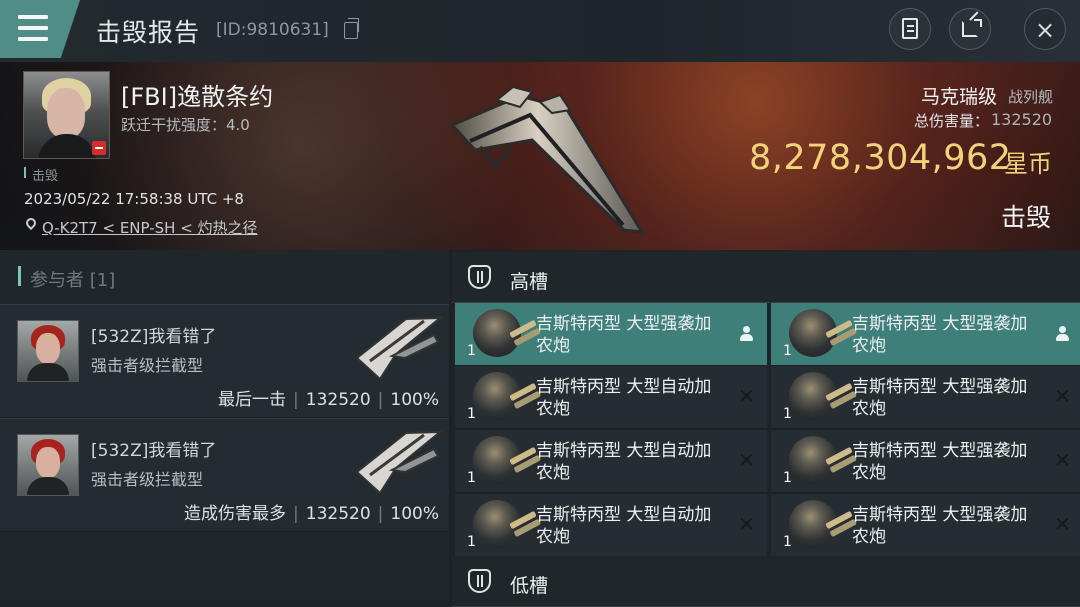  What do you see at coordinates (540, 31) in the screenshot?
I see `top-bar: 击毁报告 [ID:9810631] ×` at bounding box center [540, 31].